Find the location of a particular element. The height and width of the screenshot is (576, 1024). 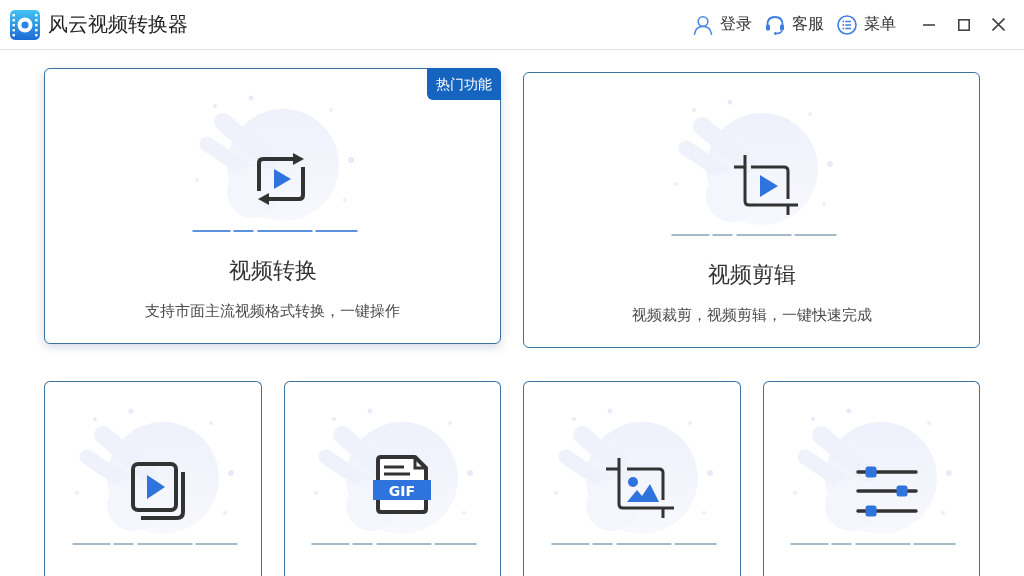

card-description: 视频裁剪，视频剪辑，一键快速完成 is located at coordinates (751, 315).